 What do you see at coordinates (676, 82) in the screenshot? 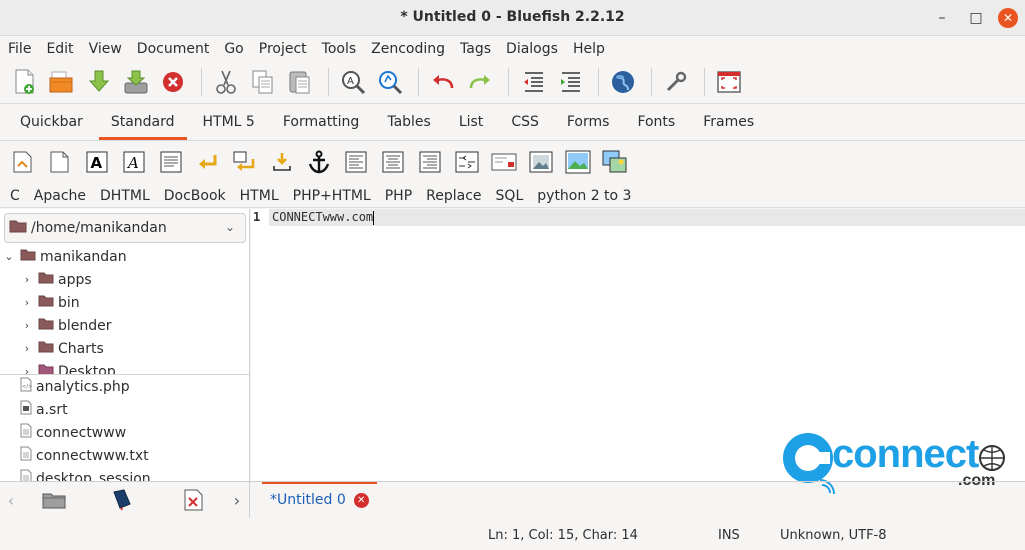
I see `preferences-icon` at bounding box center [676, 82].